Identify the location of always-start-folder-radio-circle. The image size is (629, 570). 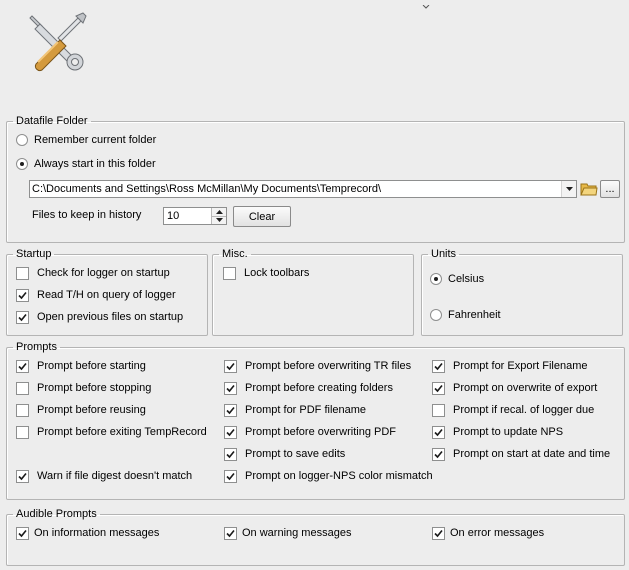
(22, 164).